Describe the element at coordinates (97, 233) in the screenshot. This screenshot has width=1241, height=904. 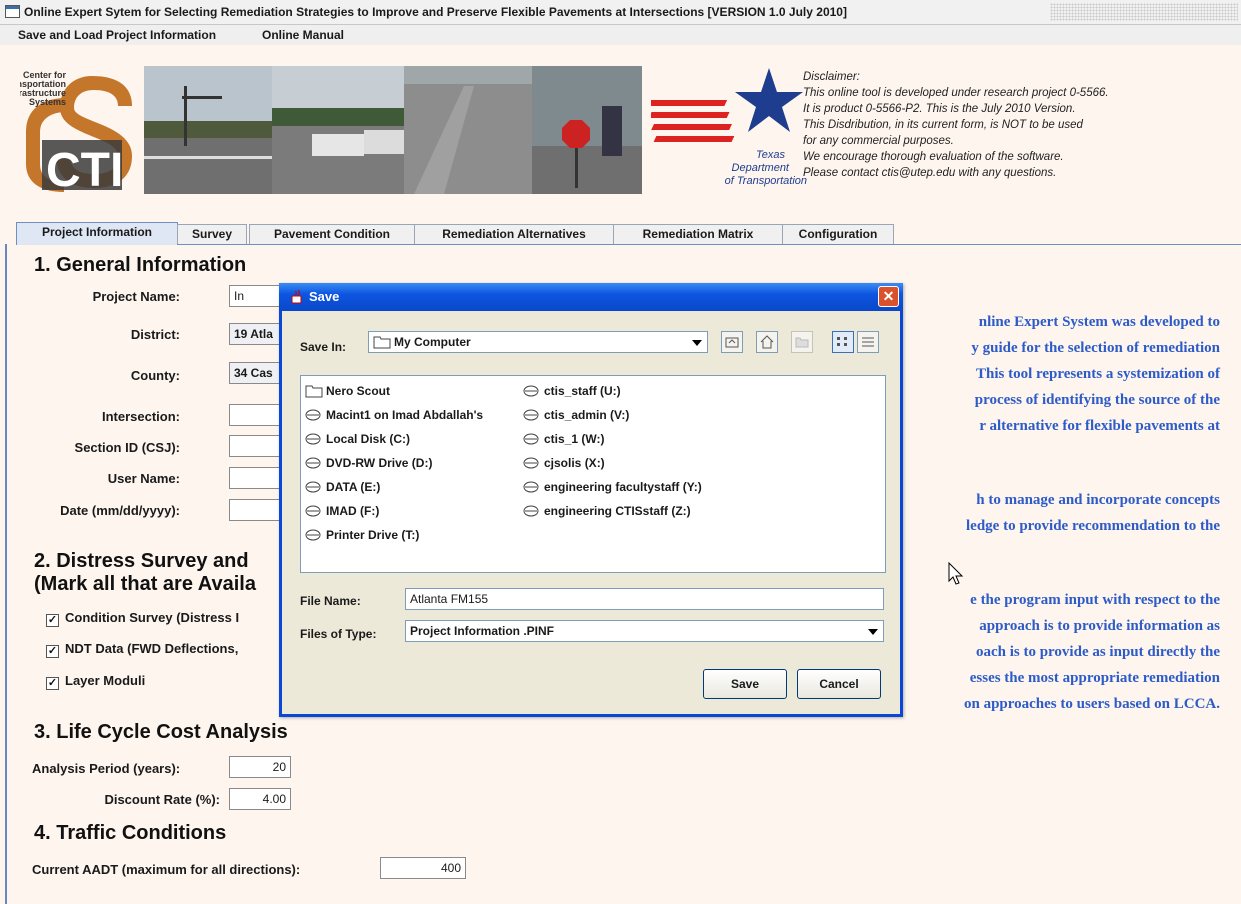
I see `tab-project-information: Project Information` at that location.